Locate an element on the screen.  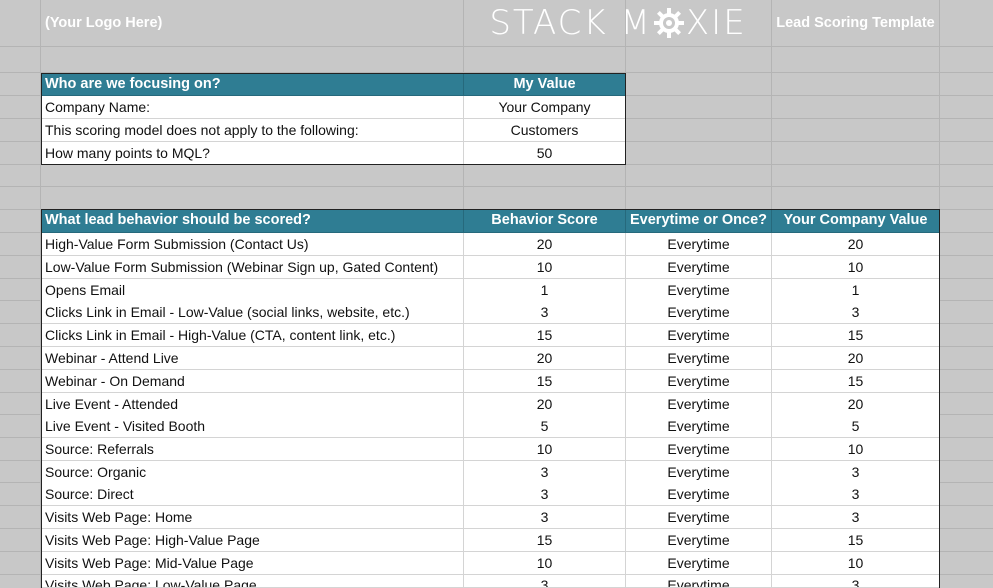
behavior-cell: Webinar - Attend Live is located at coordinates (252, 358).